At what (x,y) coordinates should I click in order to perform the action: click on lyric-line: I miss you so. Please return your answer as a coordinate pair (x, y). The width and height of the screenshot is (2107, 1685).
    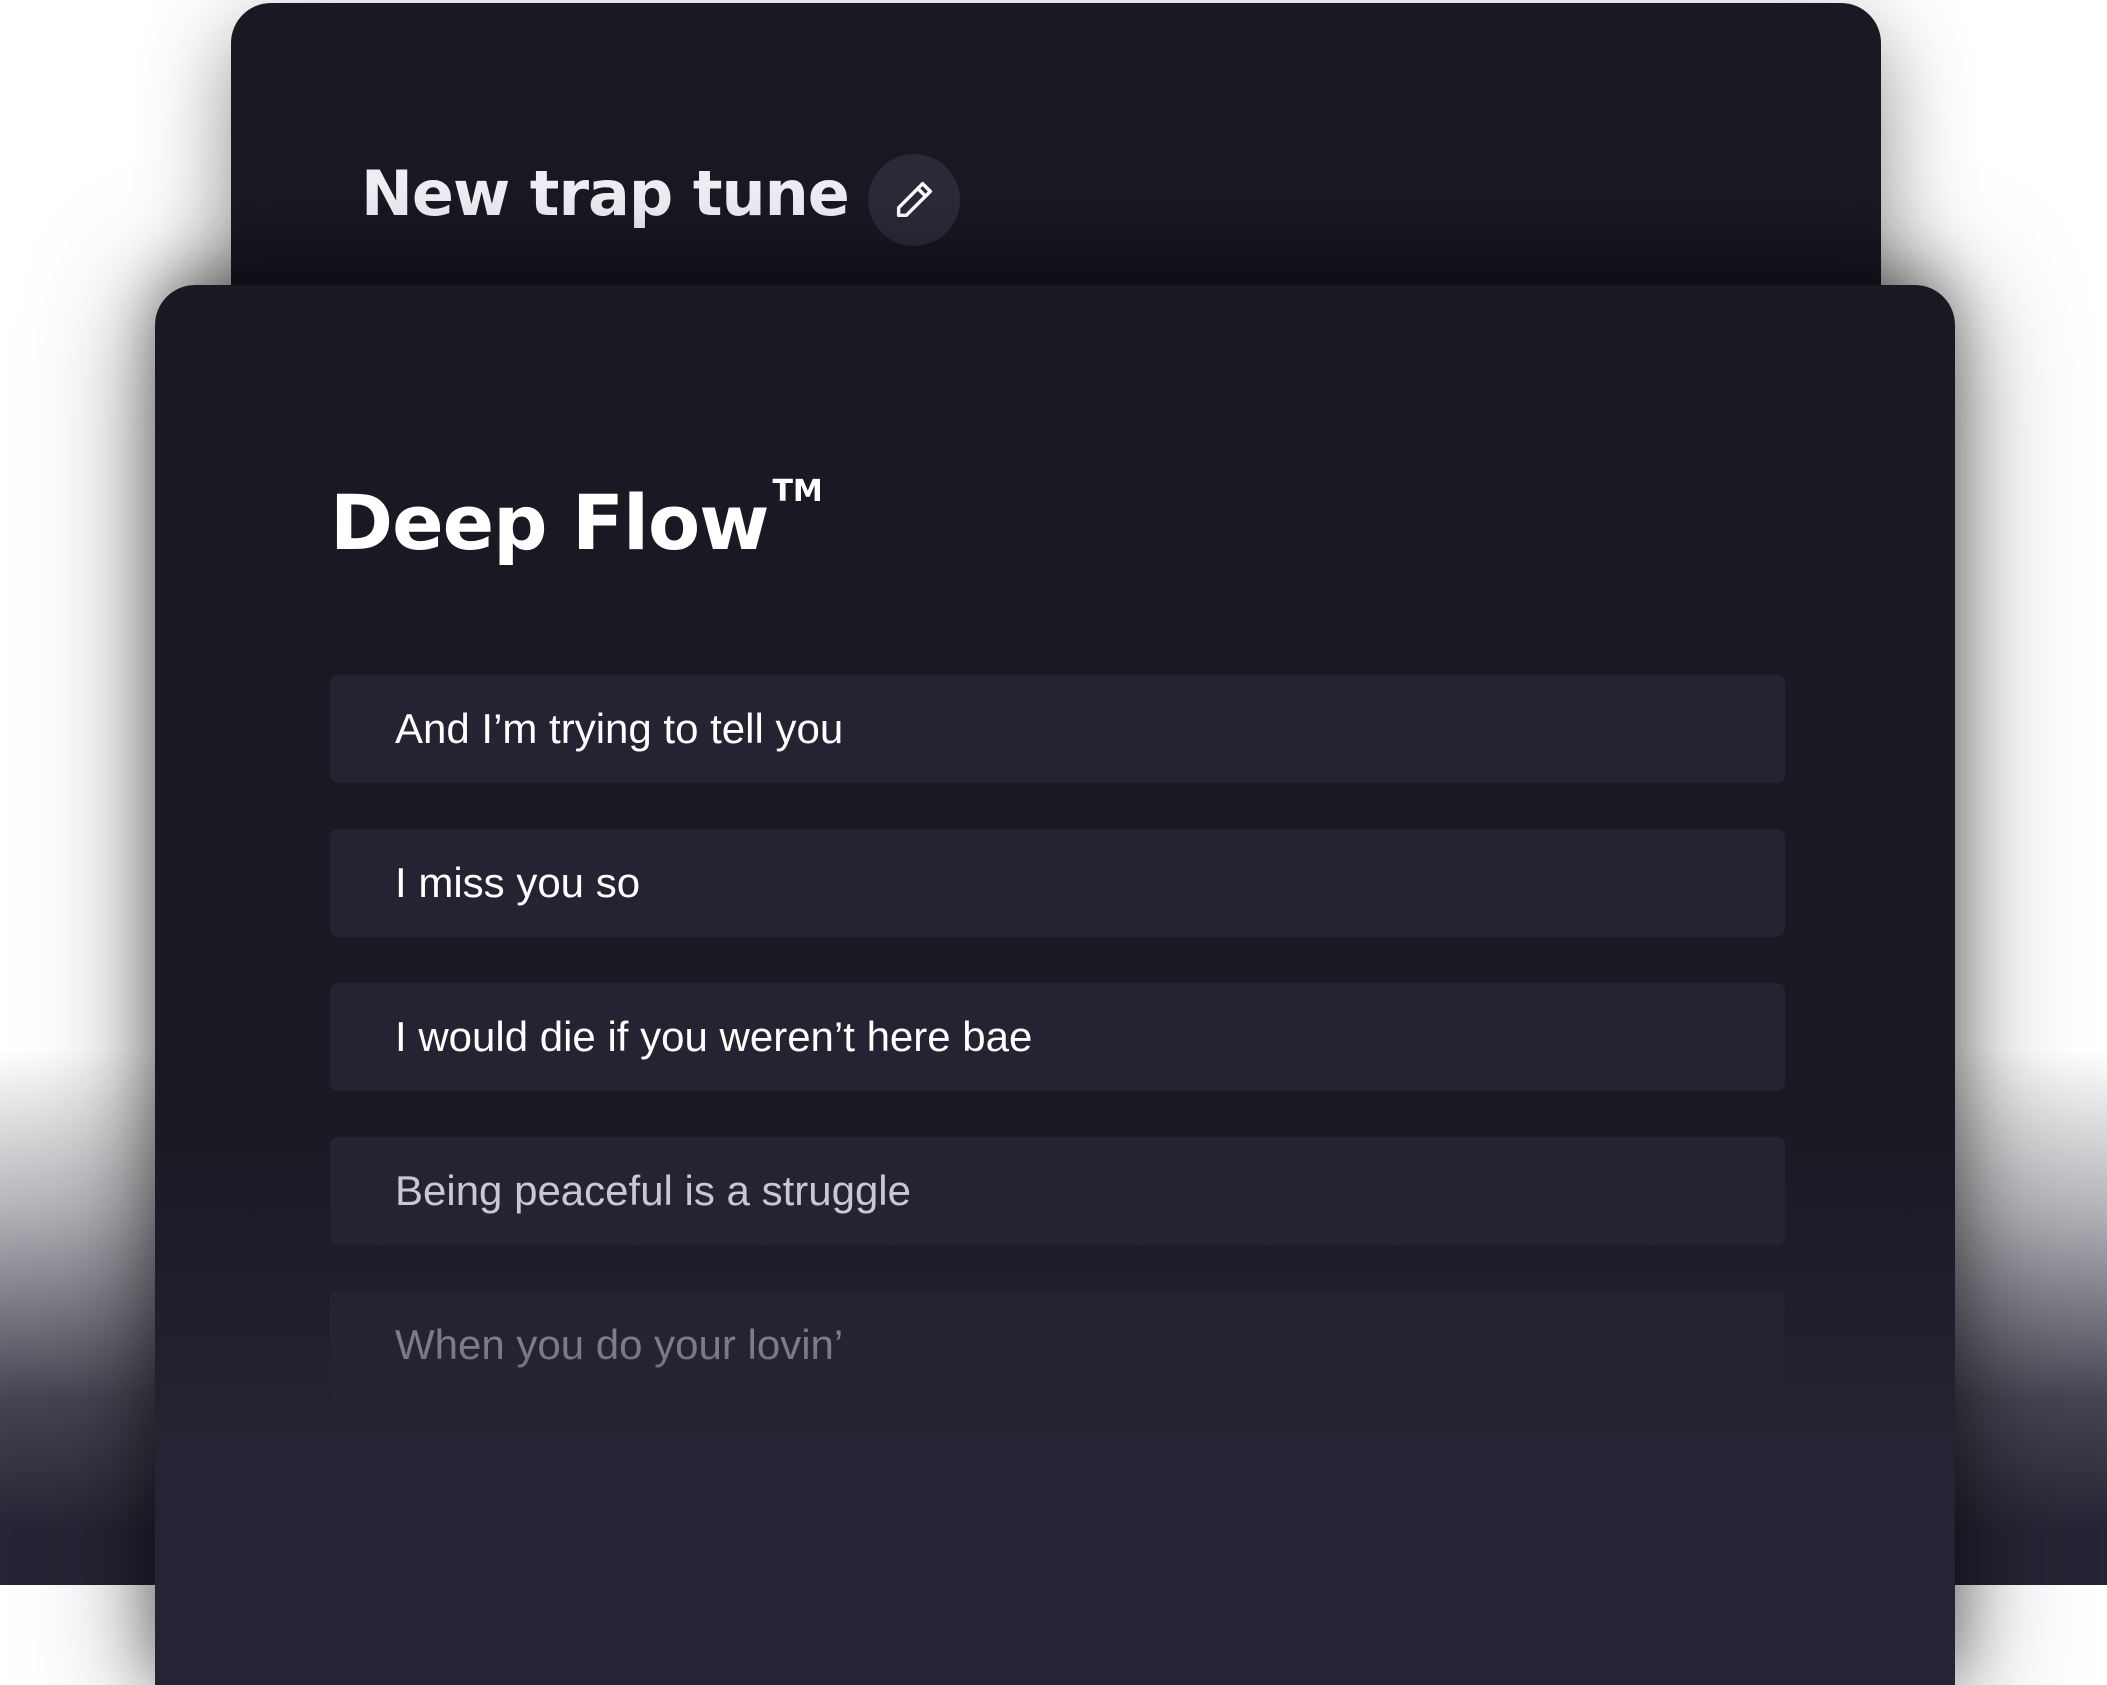
    Looking at the image, I should click on (1057, 883).